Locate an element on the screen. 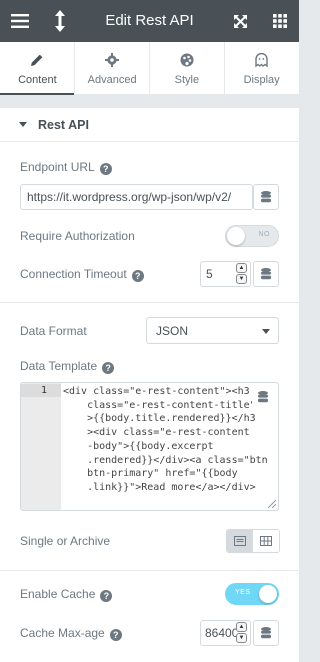  enable-cache-label: Enable Cache? is located at coordinates (66, 594).